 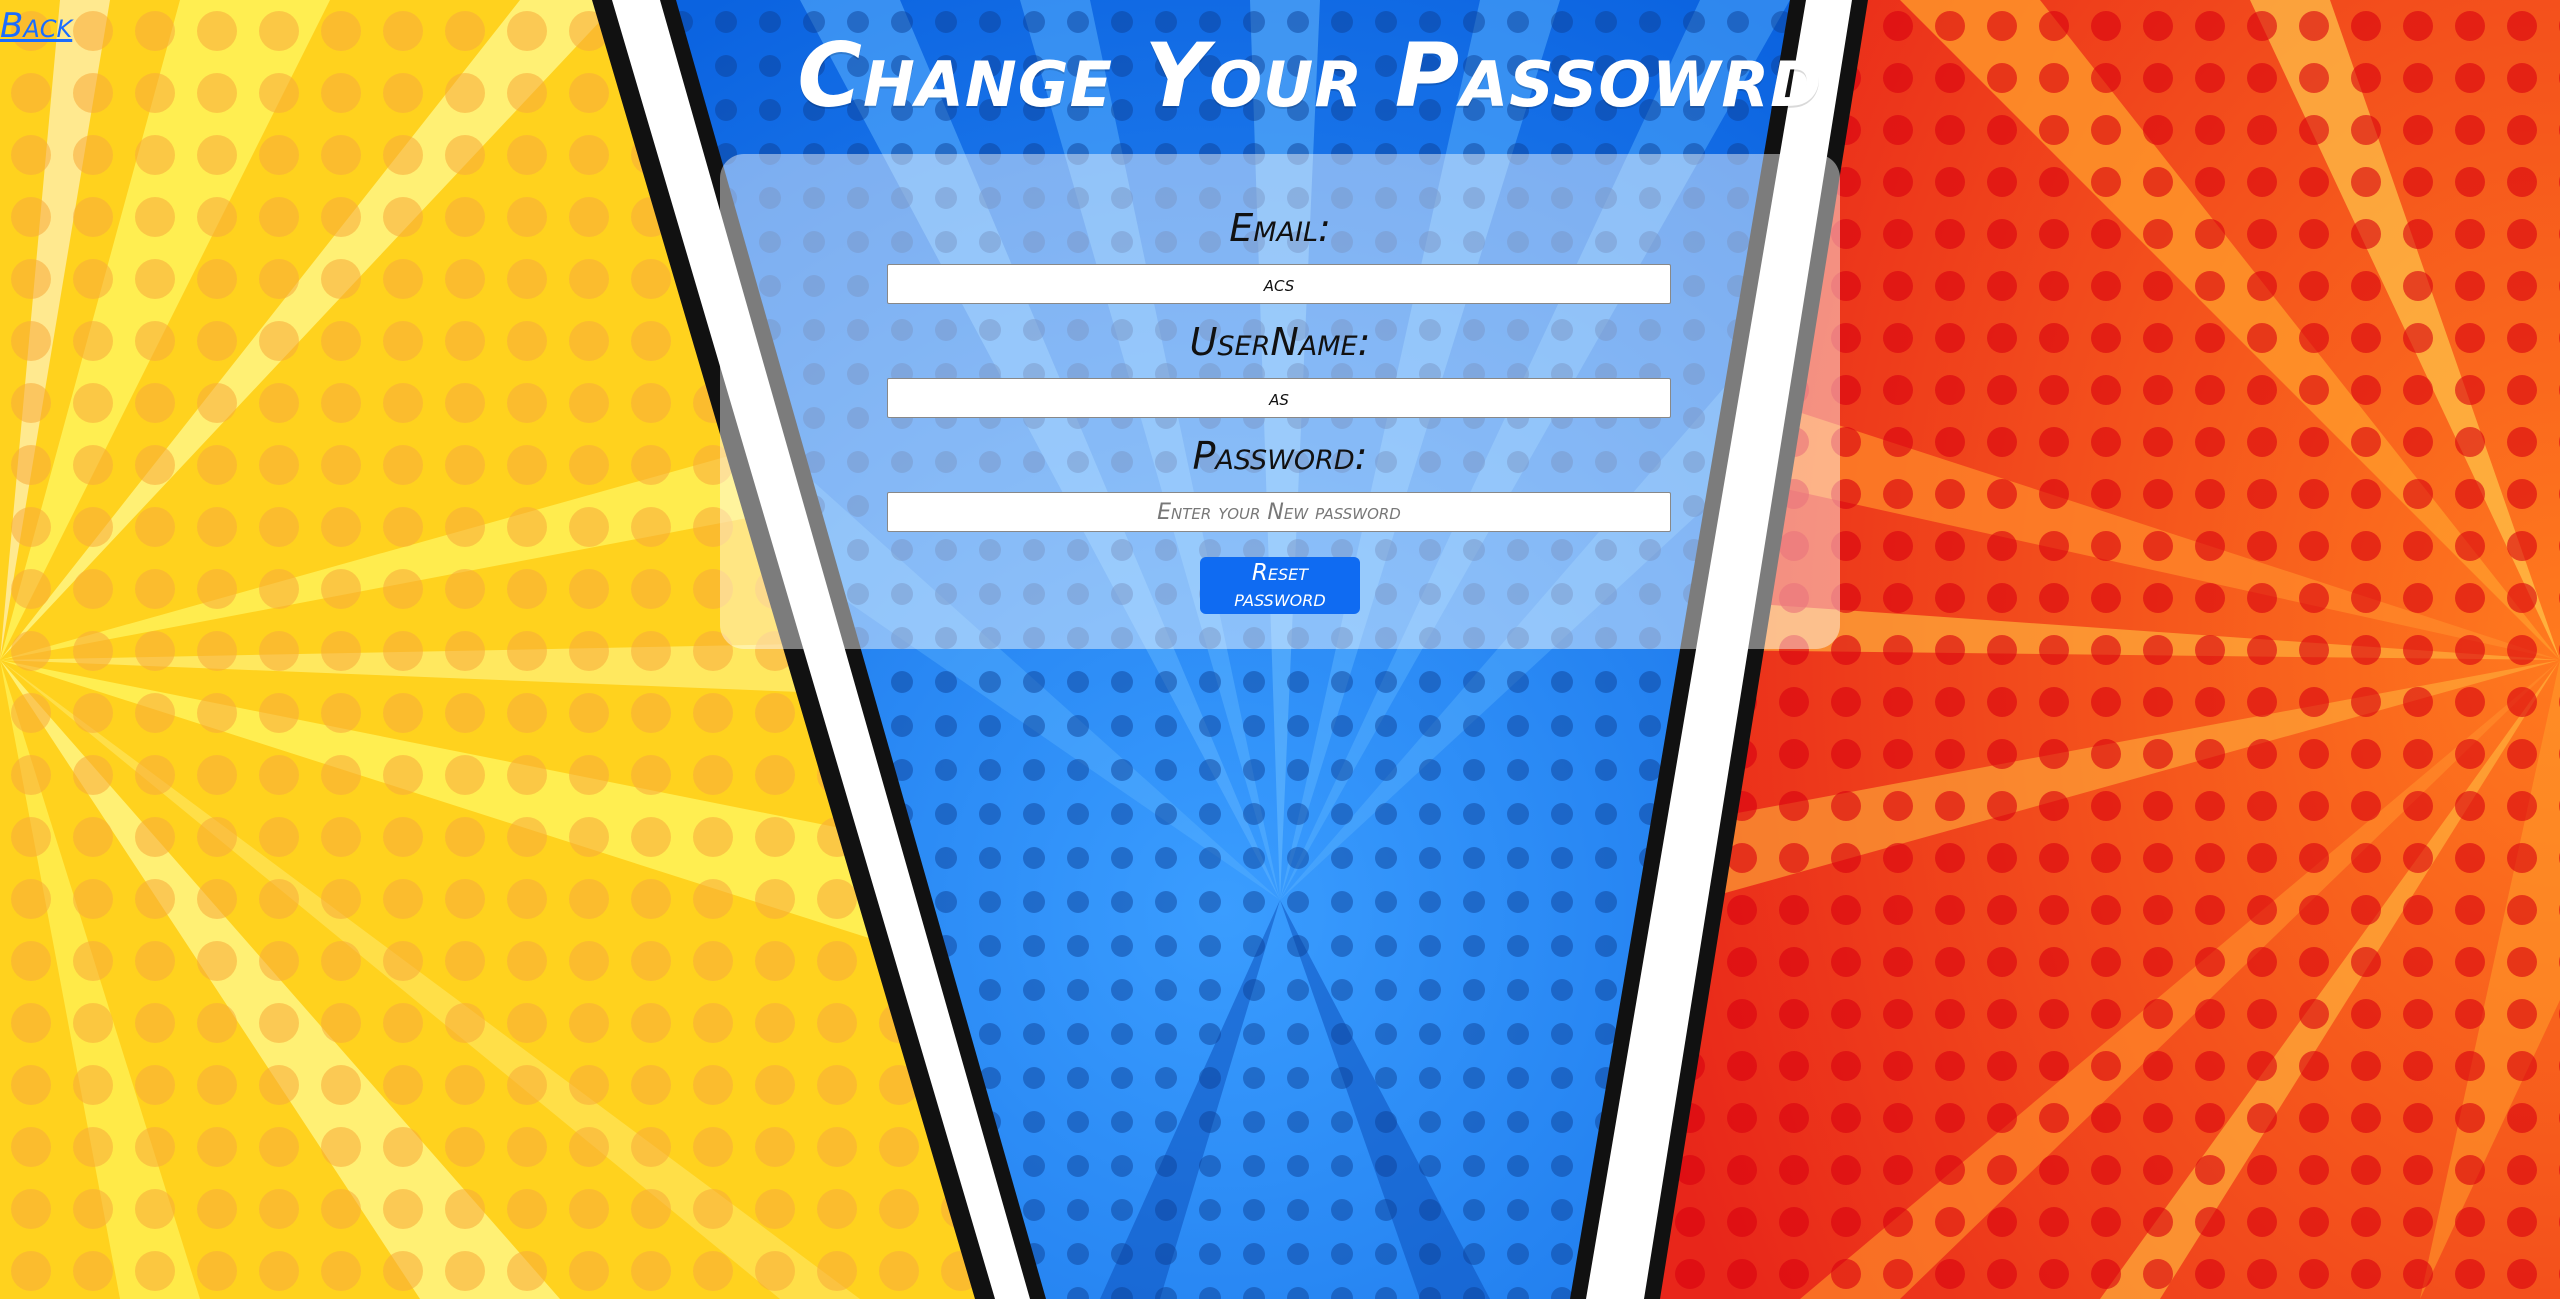 What do you see at coordinates (1280, 585) in the screenshot?
I see `reset-password-button: Reset password` at bounding box center [1280, 585].